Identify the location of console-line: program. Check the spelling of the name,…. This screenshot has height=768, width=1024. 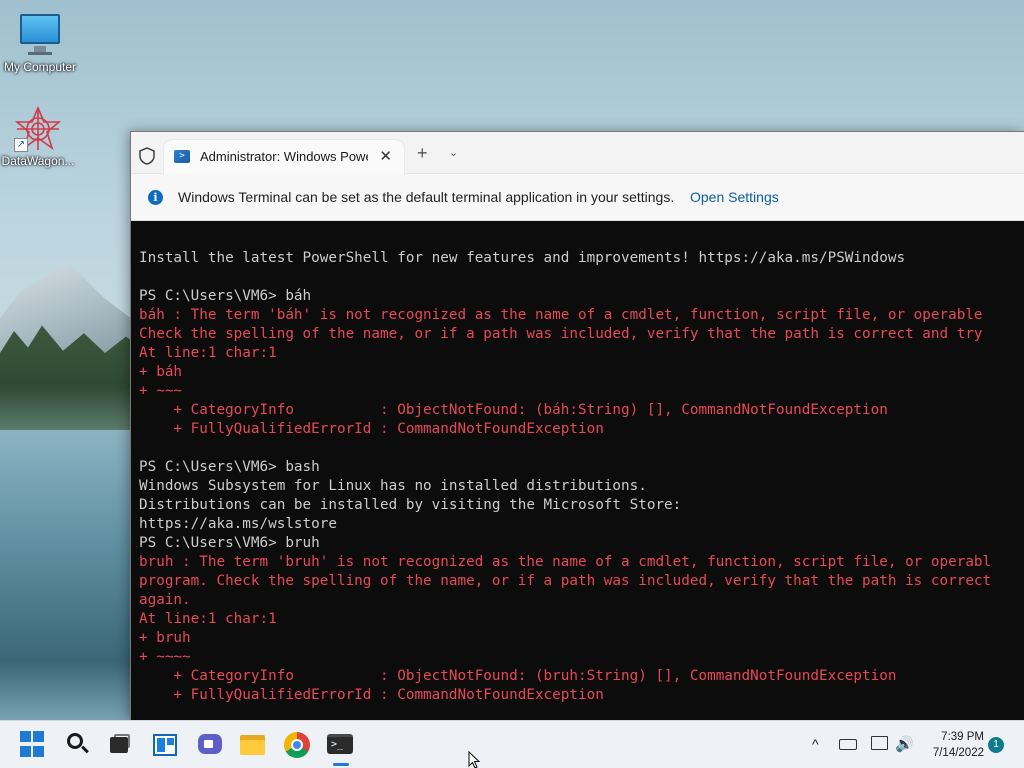
(565, 581).